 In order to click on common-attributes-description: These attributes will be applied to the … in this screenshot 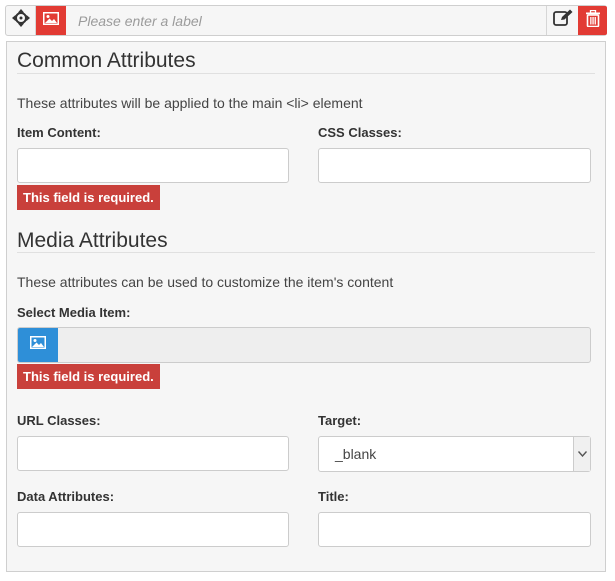, I will do `click(190, 103)`.